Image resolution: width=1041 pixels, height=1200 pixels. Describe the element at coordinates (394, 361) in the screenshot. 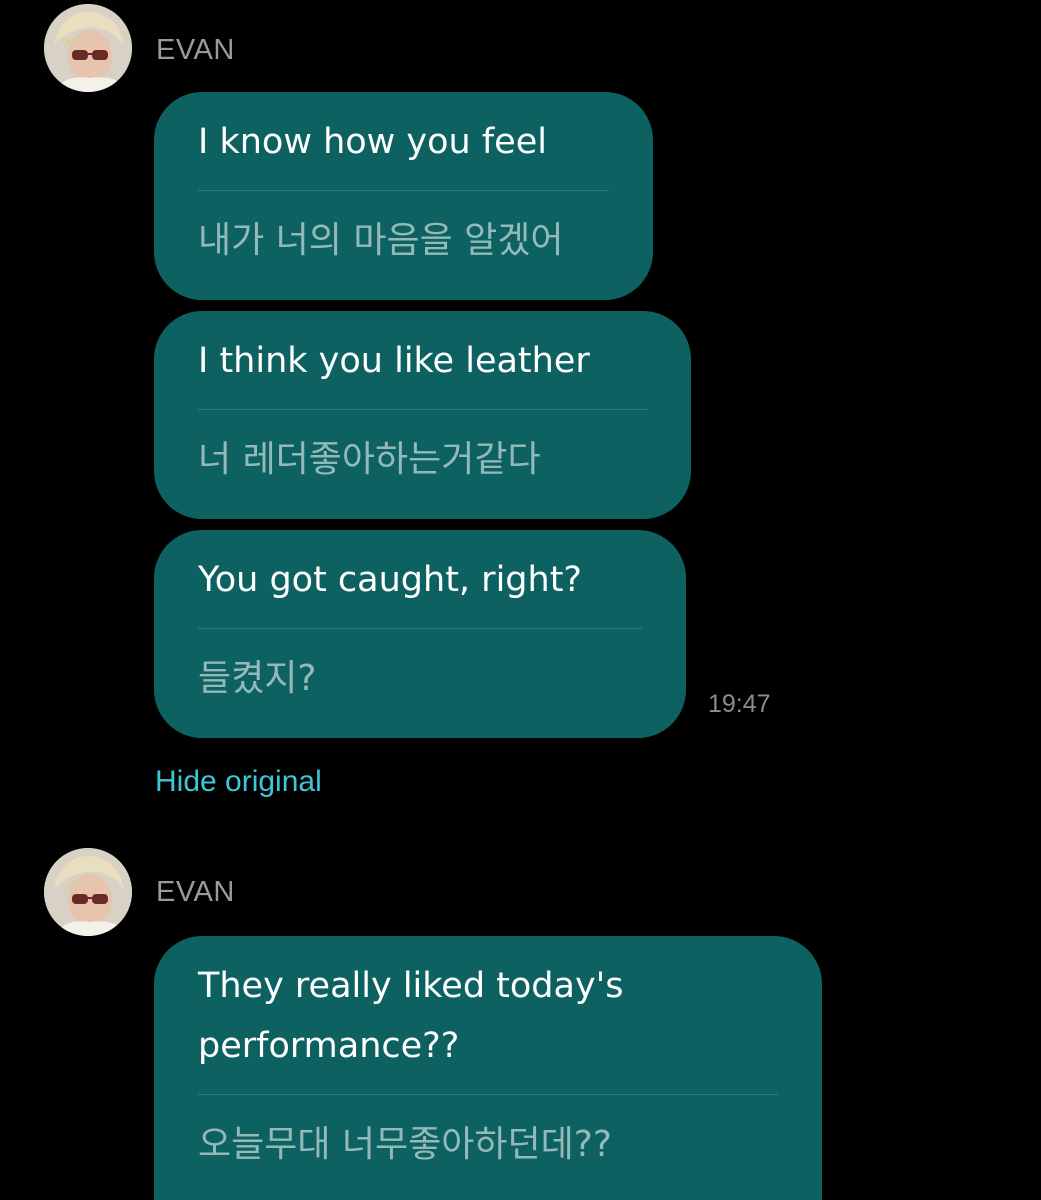

I see `translated-text: I think you like leather` at that location.